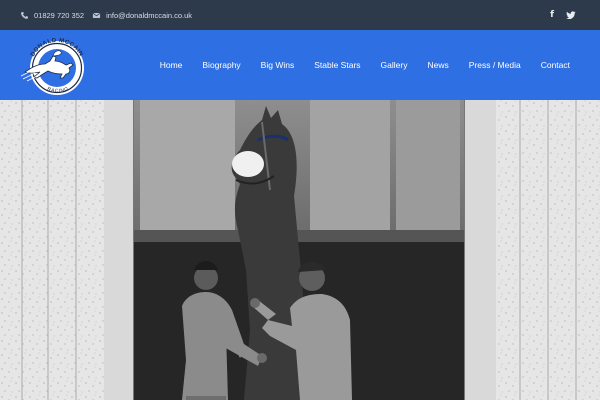 The image size is (600, 400). What do you see at coordinates (171, 65) in the screenshot?
I see `nav-home: Home` at bounding box center [171, 65].